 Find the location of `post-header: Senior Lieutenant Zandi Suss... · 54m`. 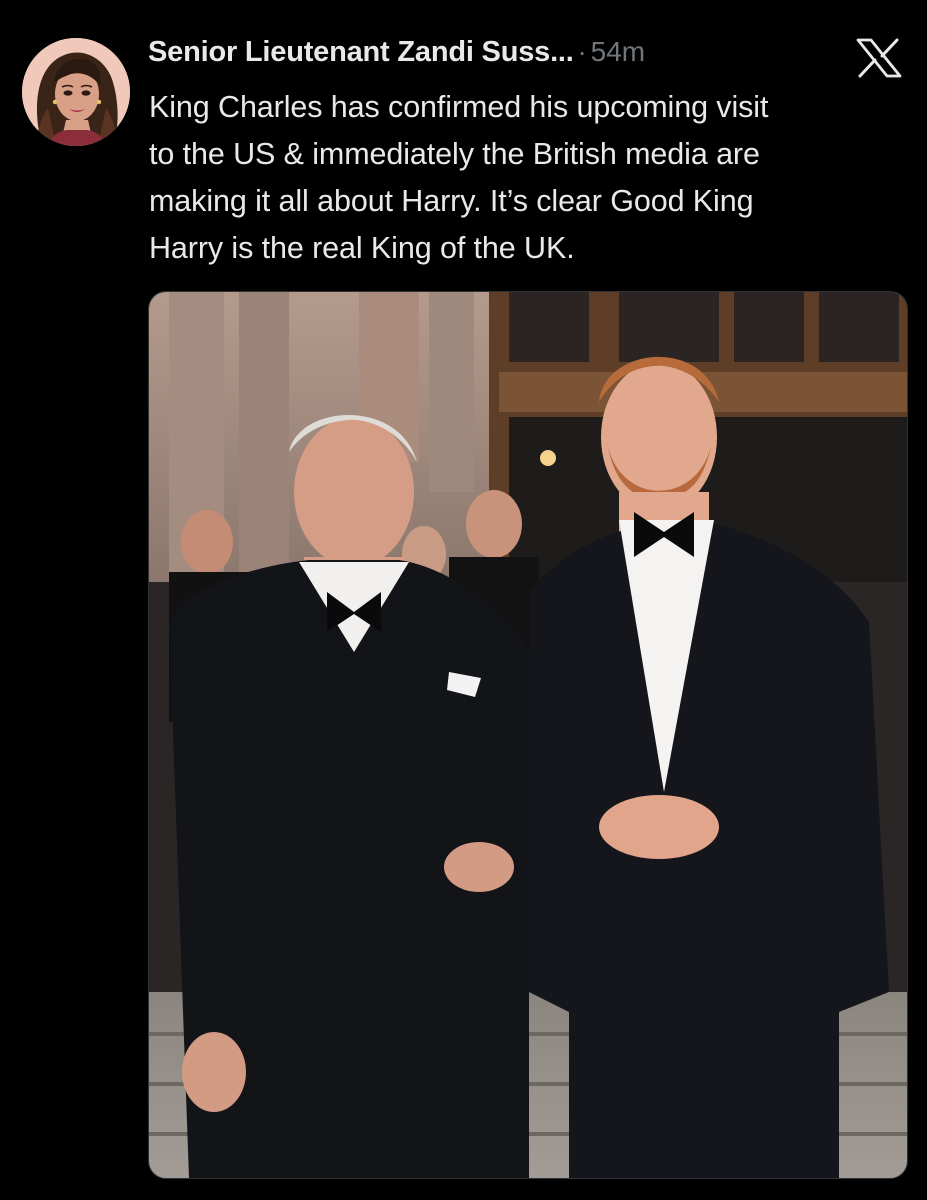

post-header: Senior Lieutenant Zandi Suss... · 54m is located at coordinates (498, 58).